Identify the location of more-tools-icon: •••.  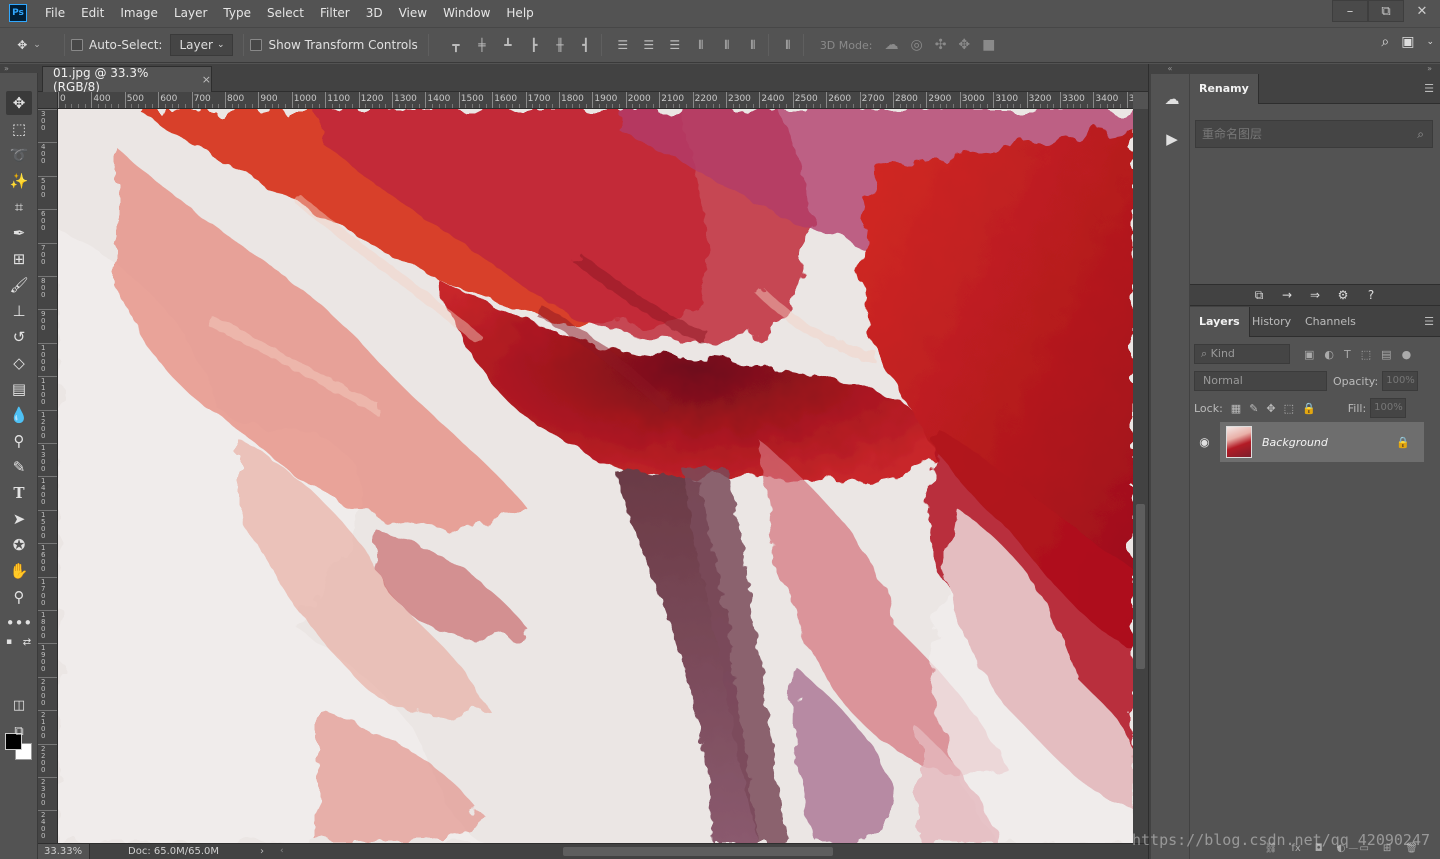
(19, 623).